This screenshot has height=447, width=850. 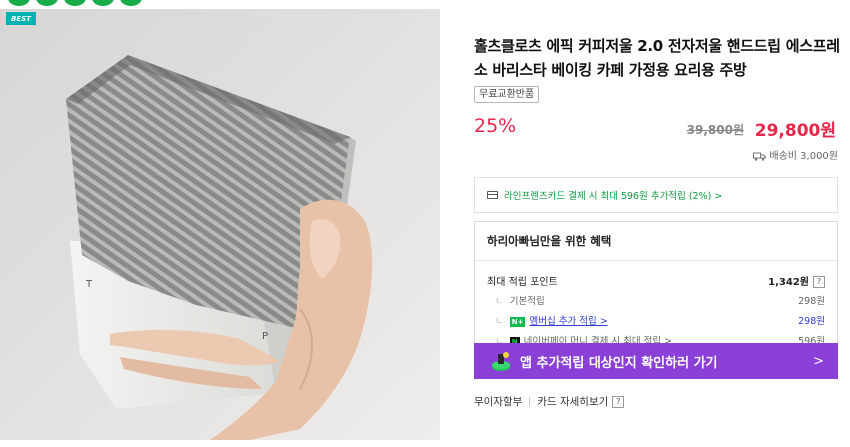 I want to click on max-points-row: 최대 적립 포인트 1,342원?, so click(x=656, y=280).